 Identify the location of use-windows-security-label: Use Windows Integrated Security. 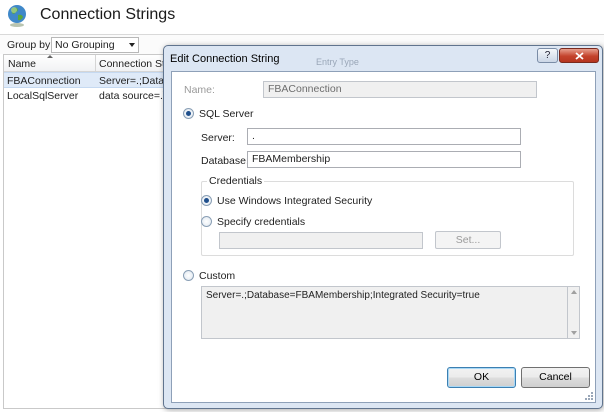
(295, 201).